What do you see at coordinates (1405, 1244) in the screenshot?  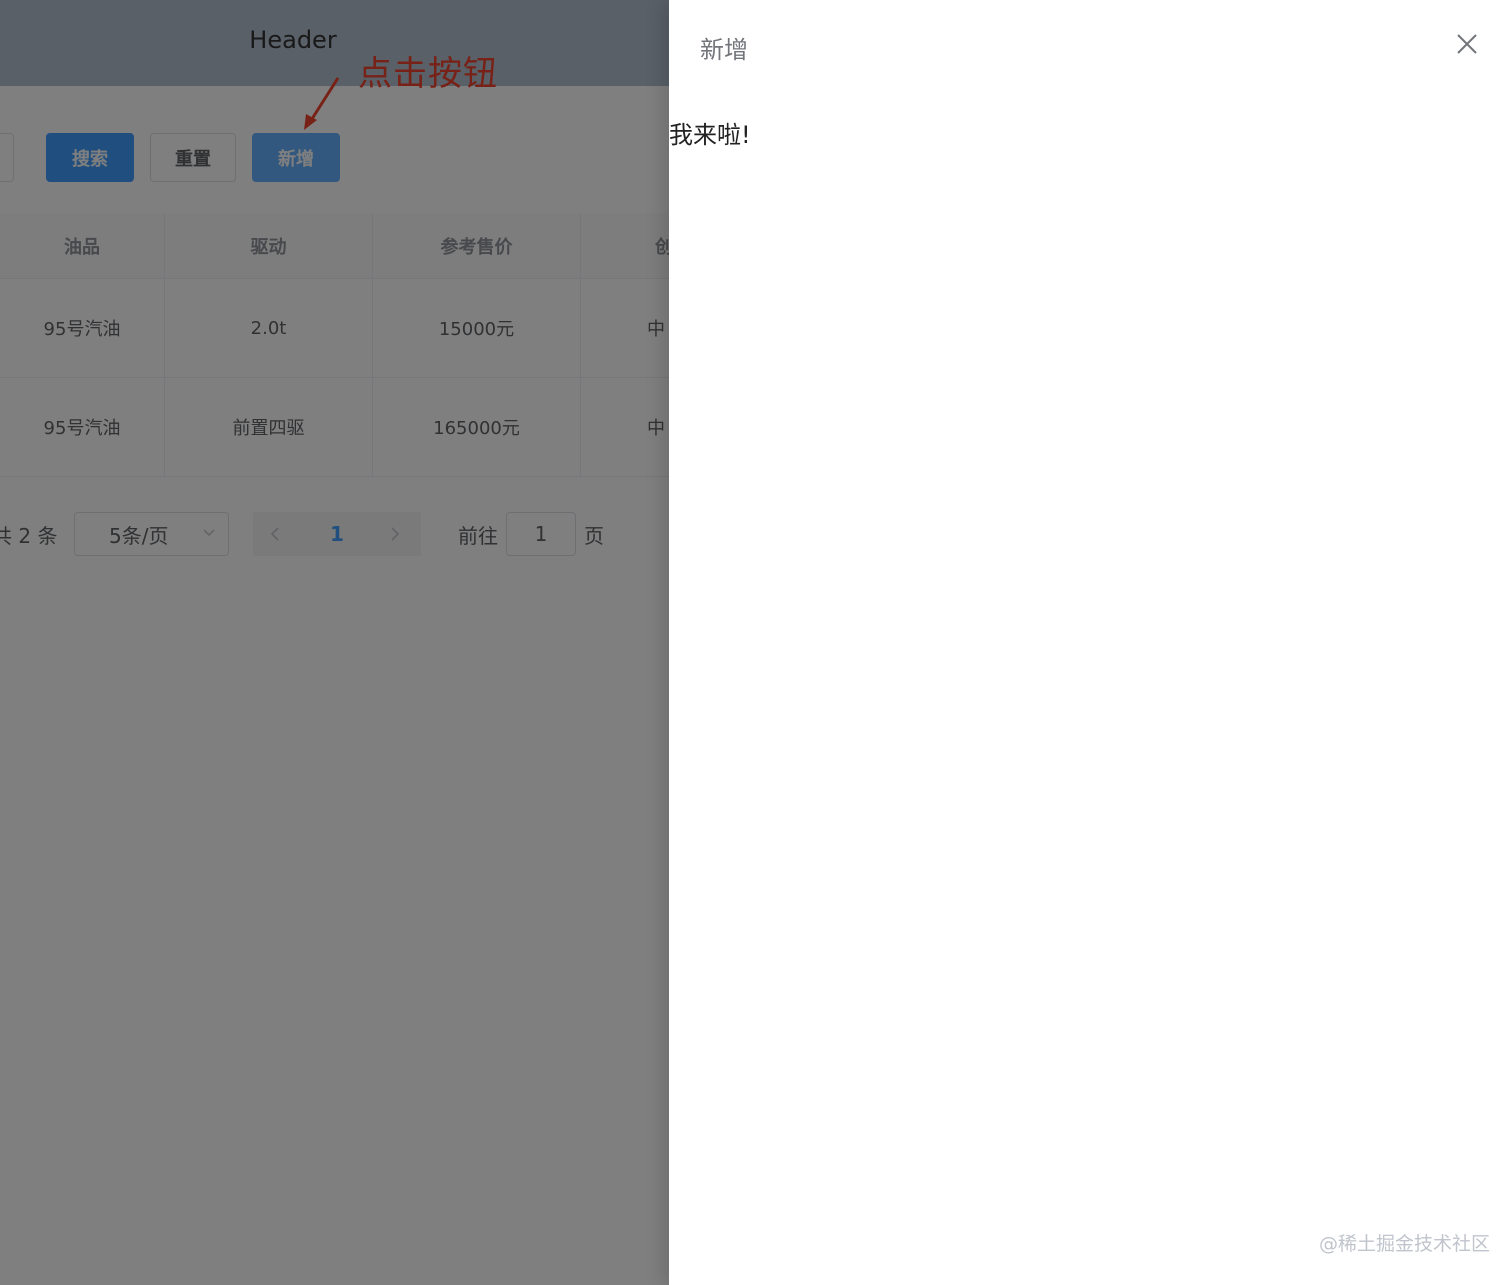 I see `watermark: @稀土掘金技术社区` at bounding box center [1405, 1244].